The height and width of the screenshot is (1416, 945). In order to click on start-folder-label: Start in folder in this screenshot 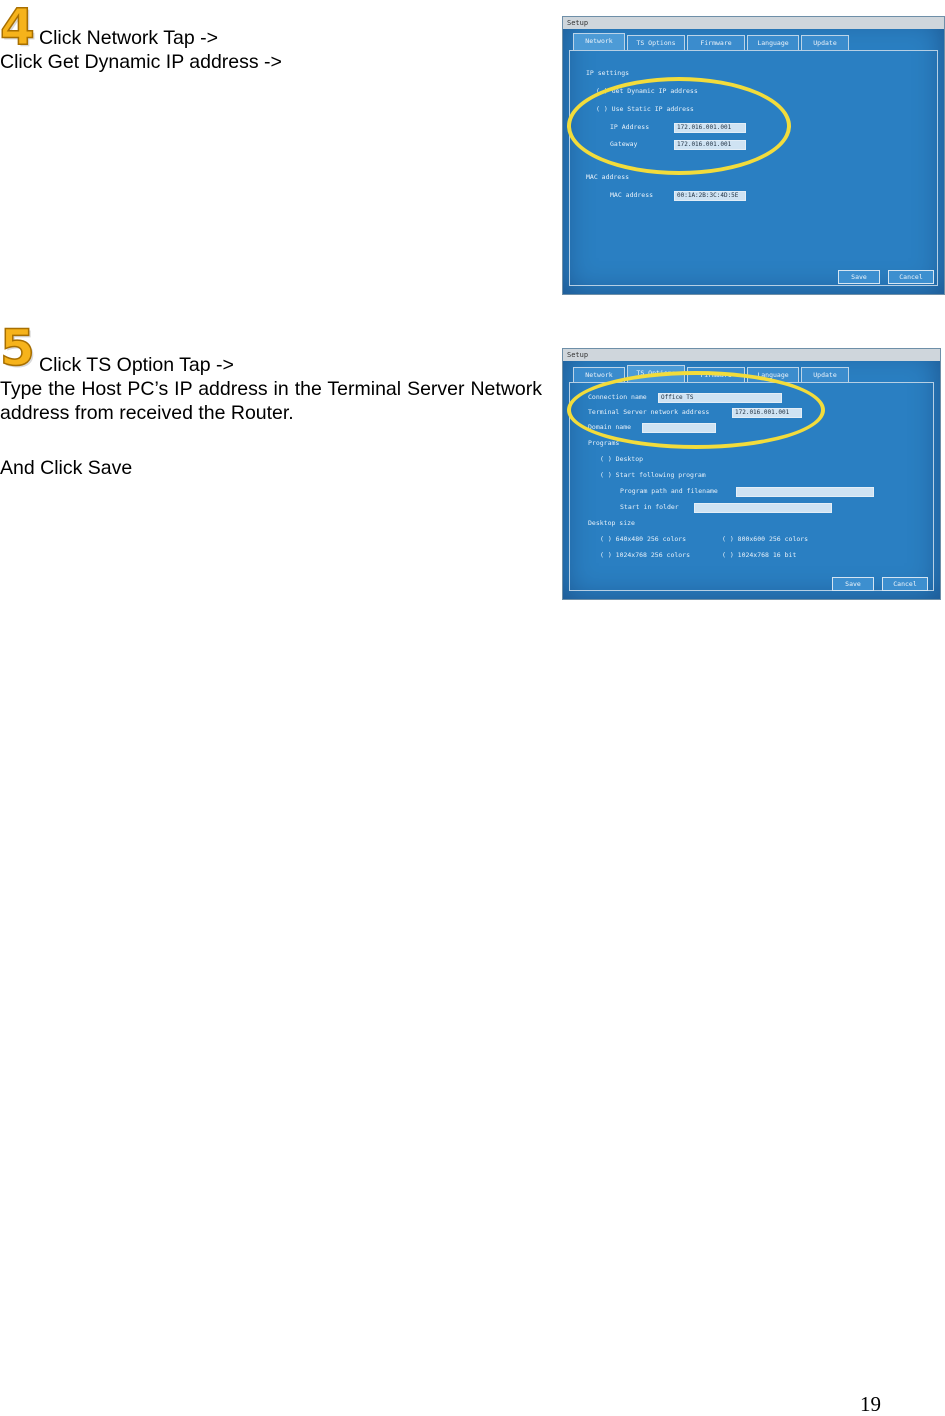, I will do `click(649, 507)`.